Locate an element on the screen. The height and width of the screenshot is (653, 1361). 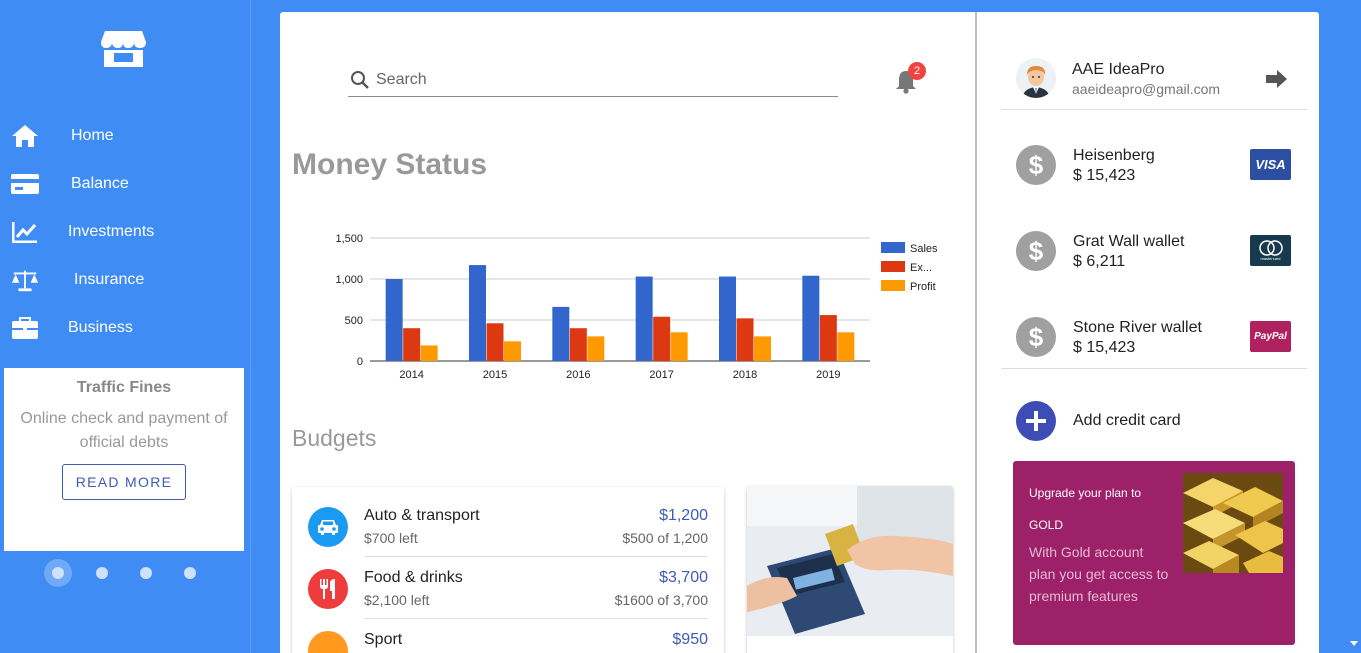
search-icon is located at coordinates (360, 80).